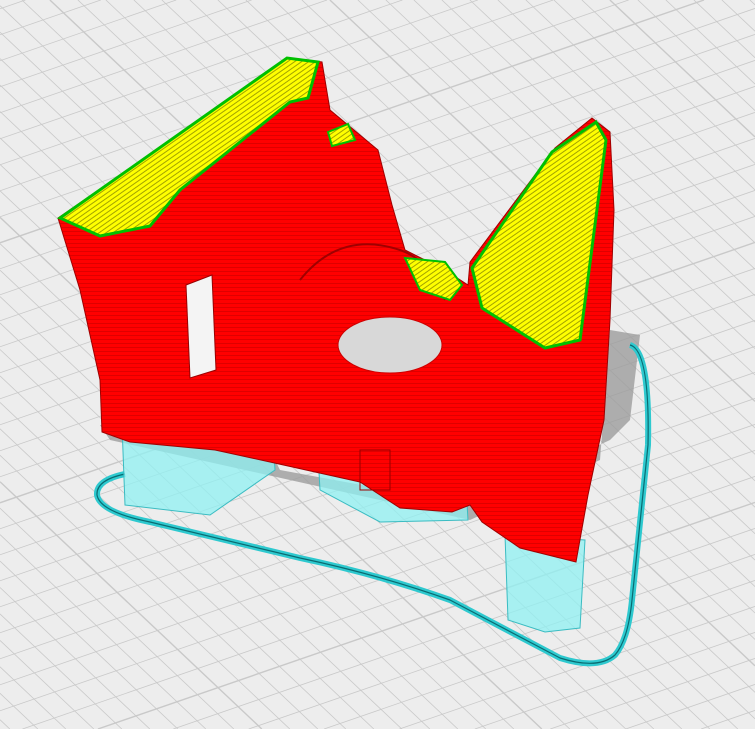  Describe the element at coordinates (201, 326) in the screenshot. I see `side-window` at that location.